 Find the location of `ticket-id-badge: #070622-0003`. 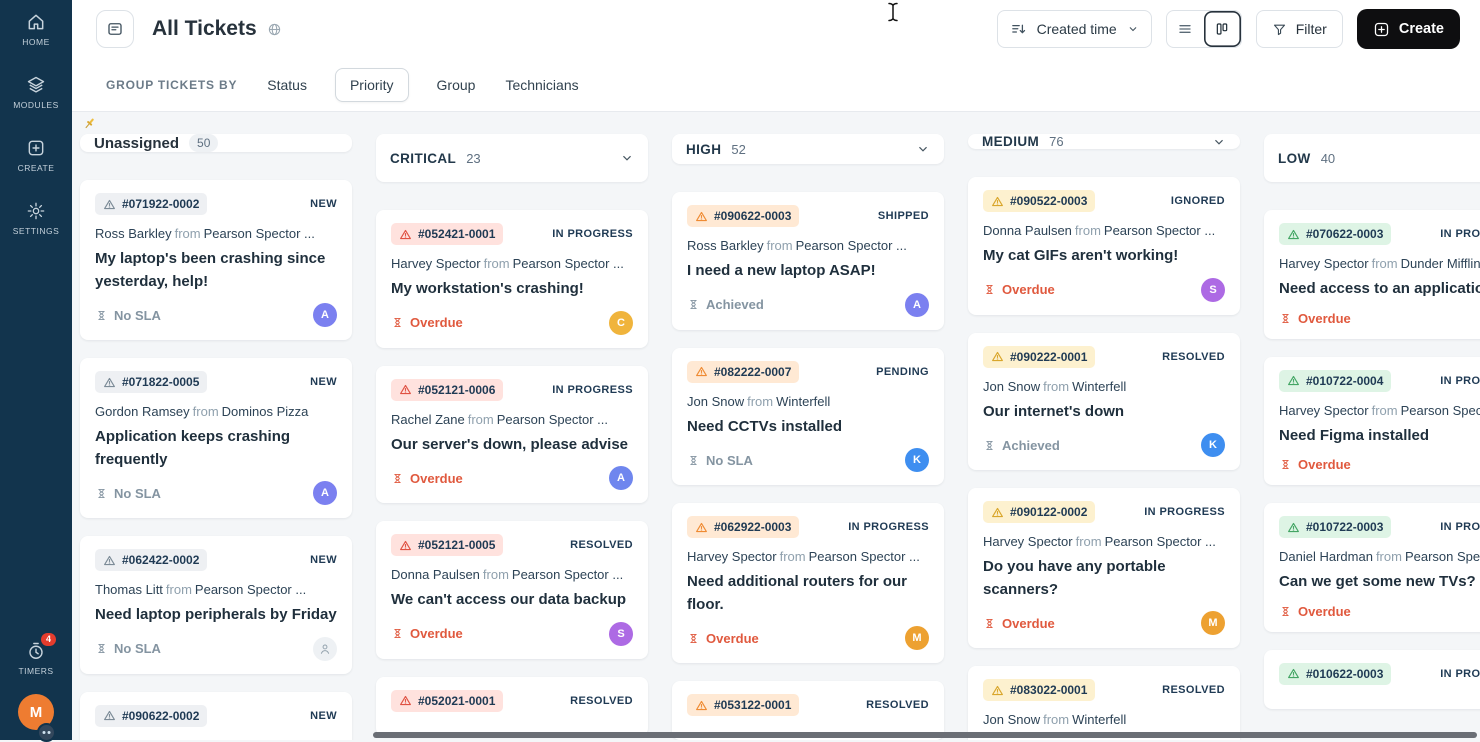

ticket-id-badge: #070622-0003 is located at coordinates (1335, 234).